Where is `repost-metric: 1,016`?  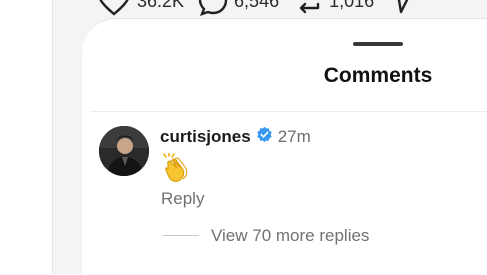 repost-metric: 1,016 is located at coordinates (333, 8).